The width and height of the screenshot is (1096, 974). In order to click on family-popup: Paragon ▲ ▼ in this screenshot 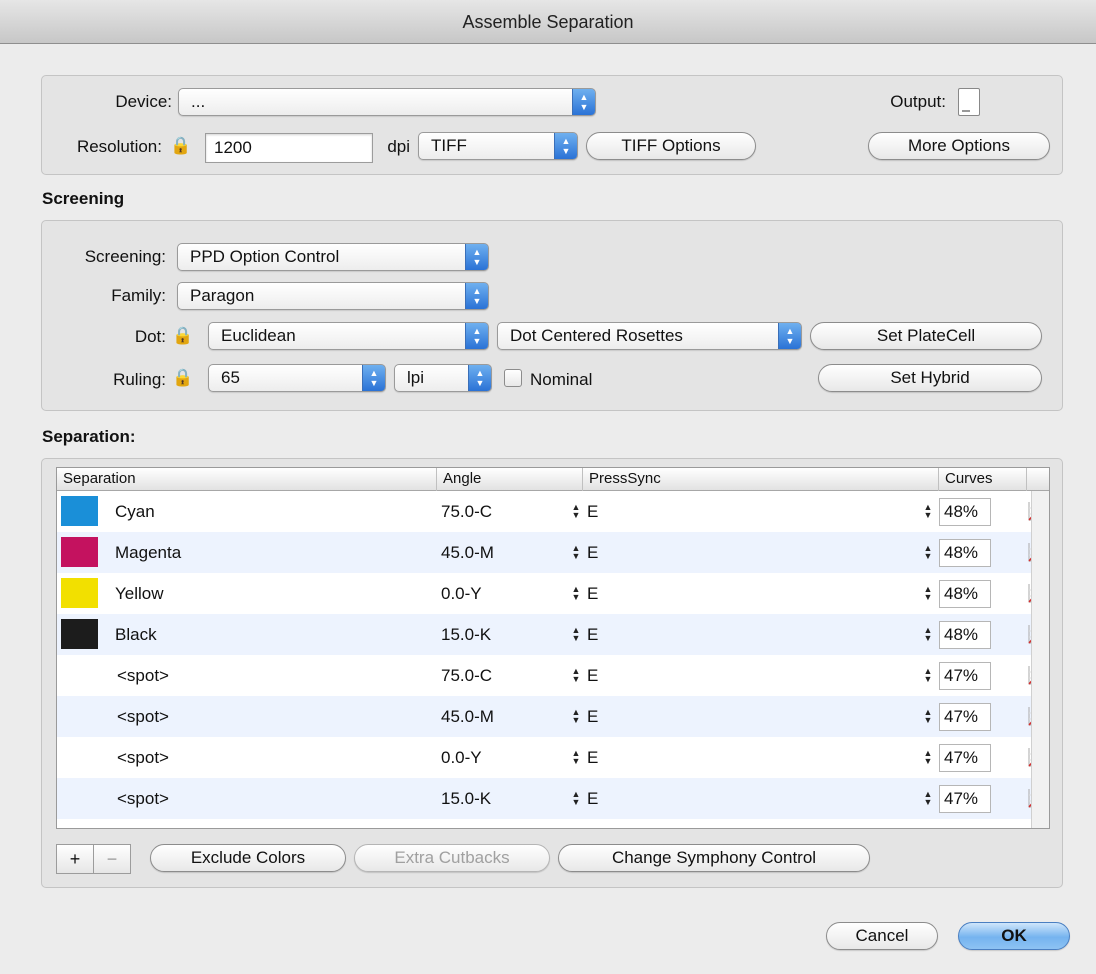, I will do `click(333, 296)`.